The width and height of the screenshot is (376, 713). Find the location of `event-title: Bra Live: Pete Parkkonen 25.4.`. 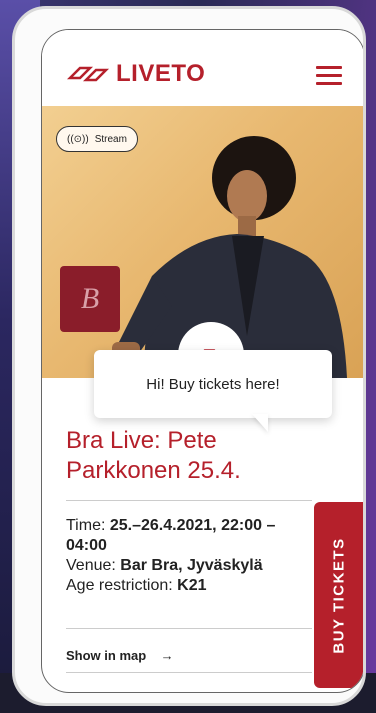

event-title: Bra Live: Pete Parkkonen 25.4. is located at coordinates (153, 455).